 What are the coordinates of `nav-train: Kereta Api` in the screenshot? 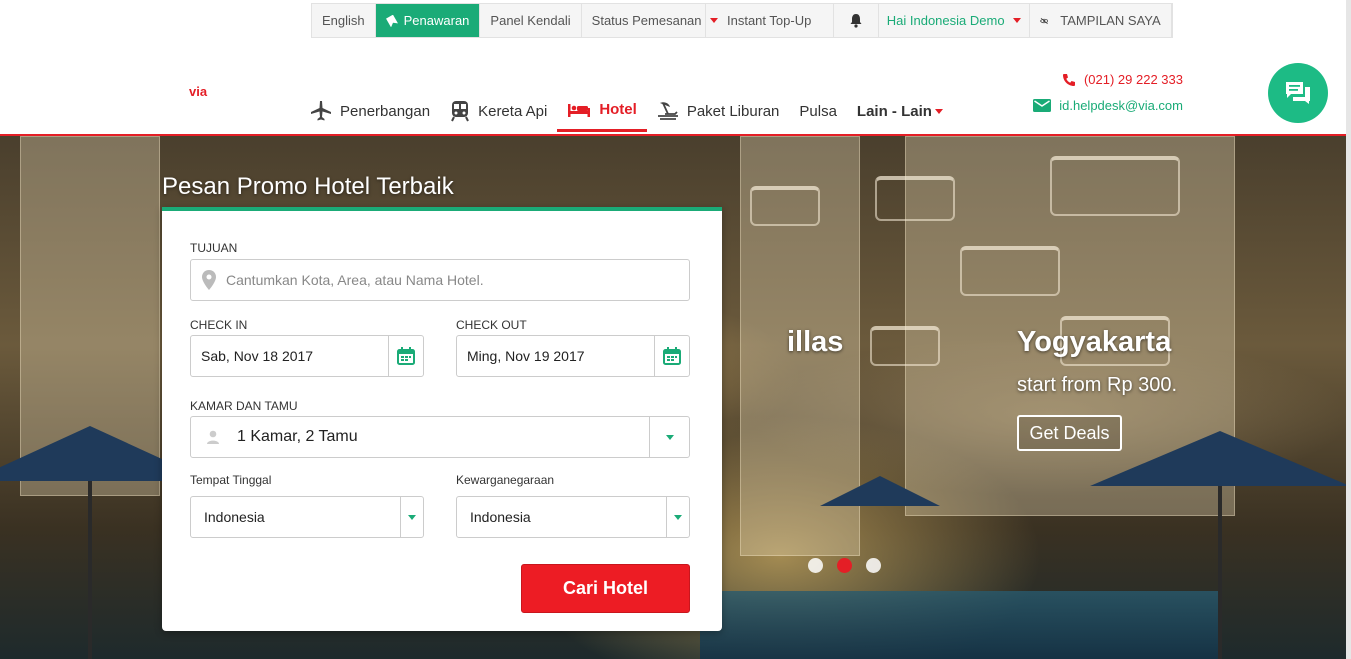 It's located at (498, 111).